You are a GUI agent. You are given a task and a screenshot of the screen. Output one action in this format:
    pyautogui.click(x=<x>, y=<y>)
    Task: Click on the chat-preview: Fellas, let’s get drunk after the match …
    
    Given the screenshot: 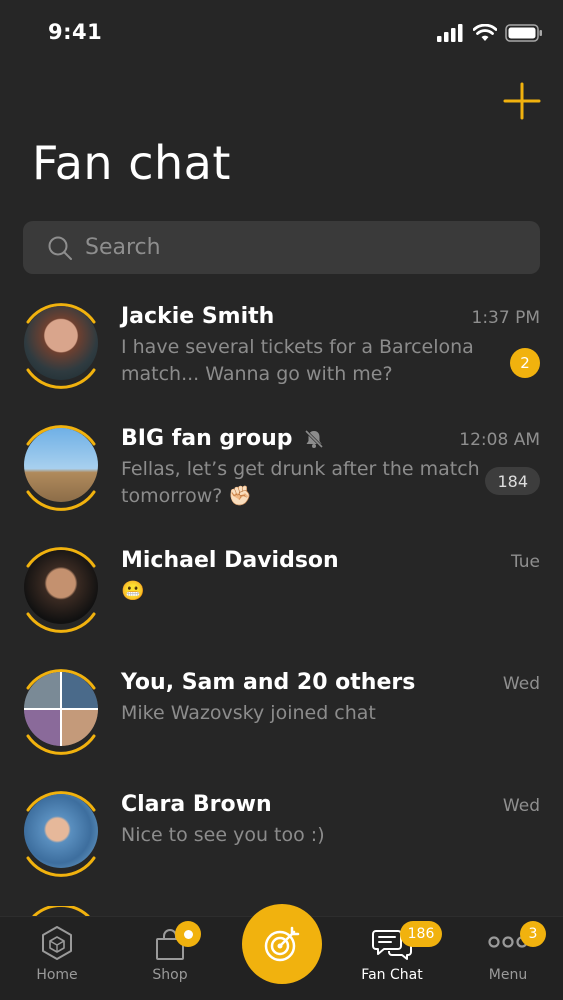 What is the action you would take?
    pyautogui.click(x=300, y=482)
    